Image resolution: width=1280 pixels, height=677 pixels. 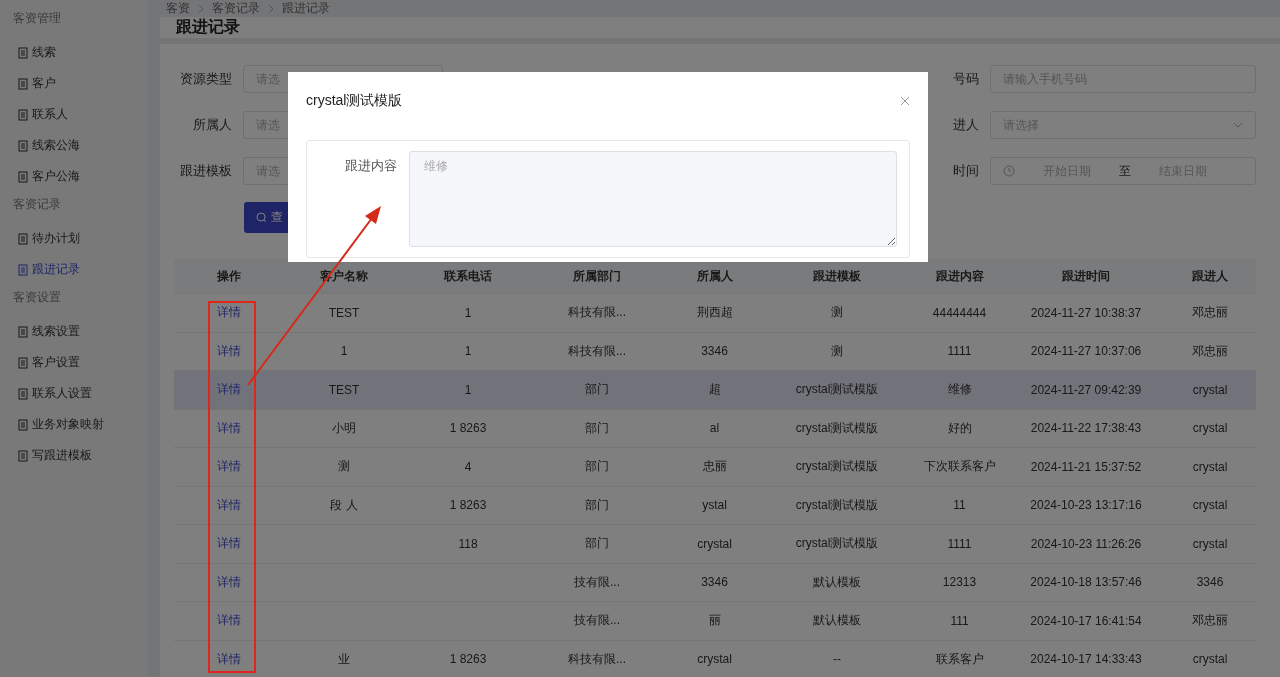 I want to click on table-cell-text: 默认模板, so click(x=837, y=621).